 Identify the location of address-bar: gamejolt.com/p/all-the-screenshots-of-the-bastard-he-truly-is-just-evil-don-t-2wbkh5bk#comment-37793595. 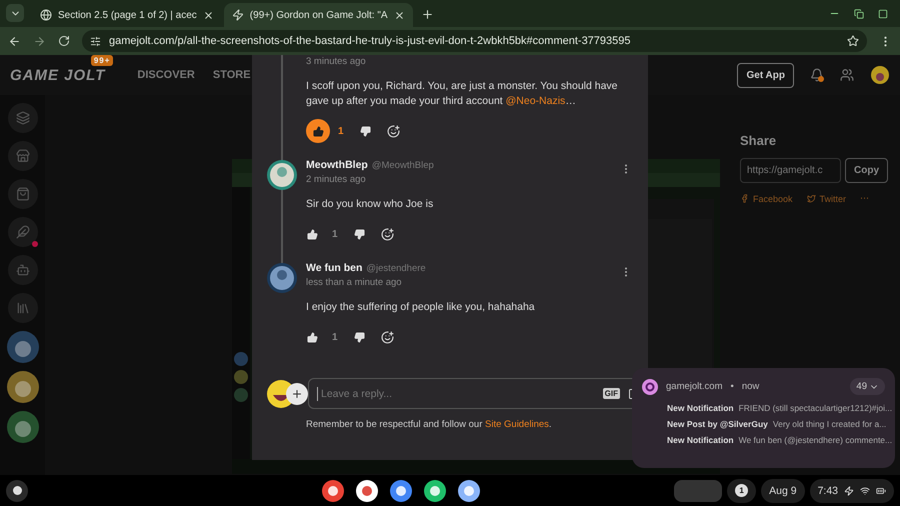
(474, 41).